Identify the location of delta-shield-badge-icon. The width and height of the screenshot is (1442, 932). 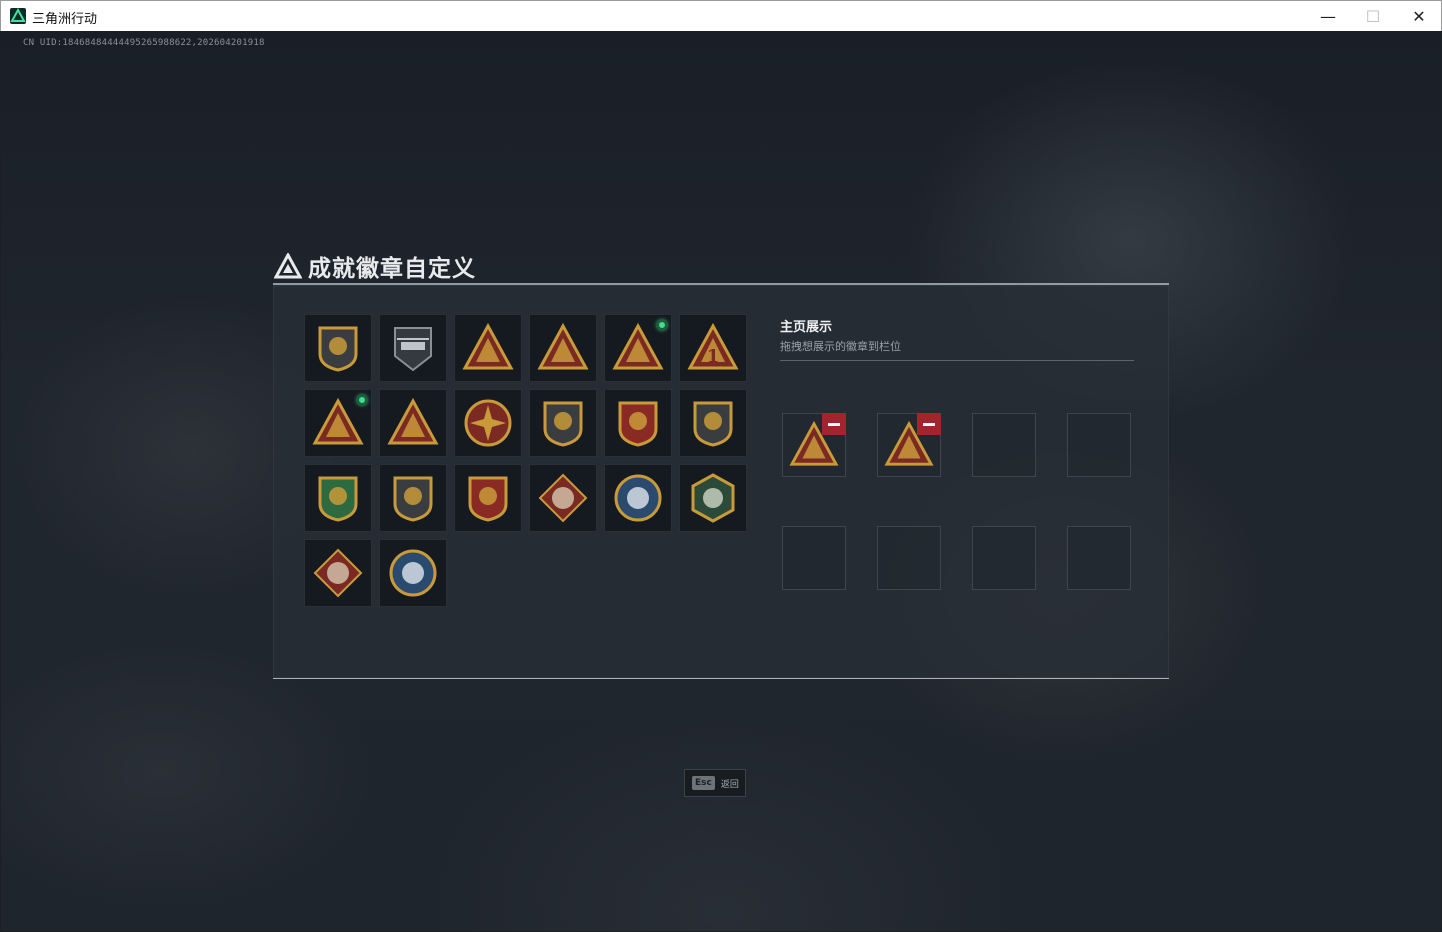
(338, 349).